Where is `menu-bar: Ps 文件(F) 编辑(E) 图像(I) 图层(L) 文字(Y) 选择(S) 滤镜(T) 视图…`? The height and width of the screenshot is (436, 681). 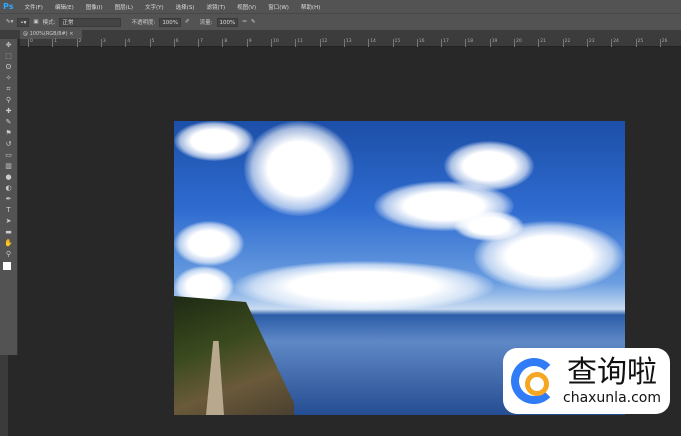 menu-bar: Ps 文件(F) 编辑(E) 图像(I) 图层(L) 文字(Y) 选择(S) 滤镜(T) 视图… is located at coordinates (340, 6).